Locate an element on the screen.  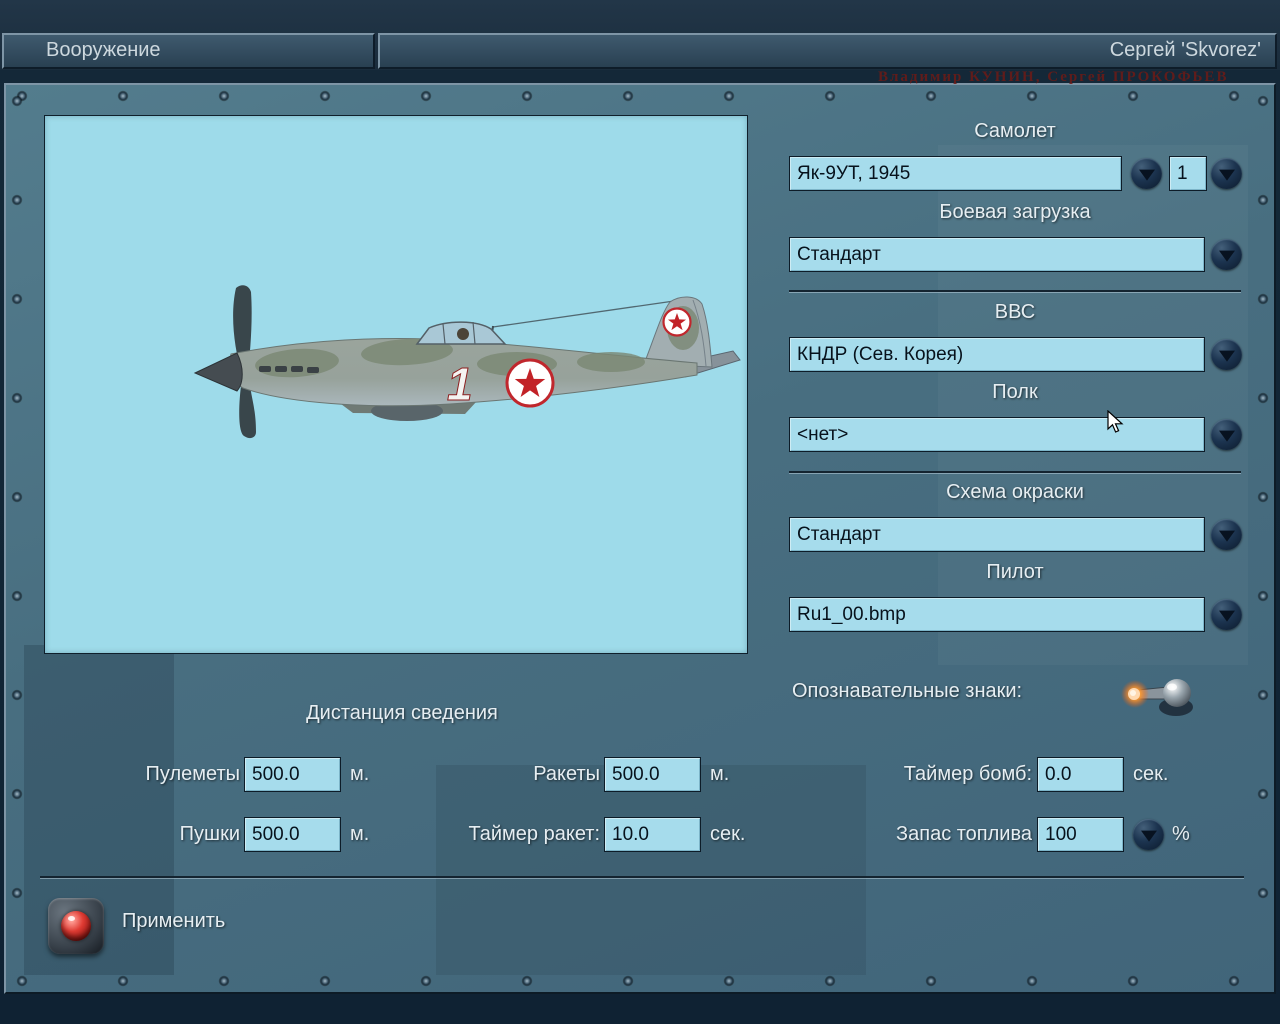
airforce-select-arrow-button is located at coordinates (1226, 354).